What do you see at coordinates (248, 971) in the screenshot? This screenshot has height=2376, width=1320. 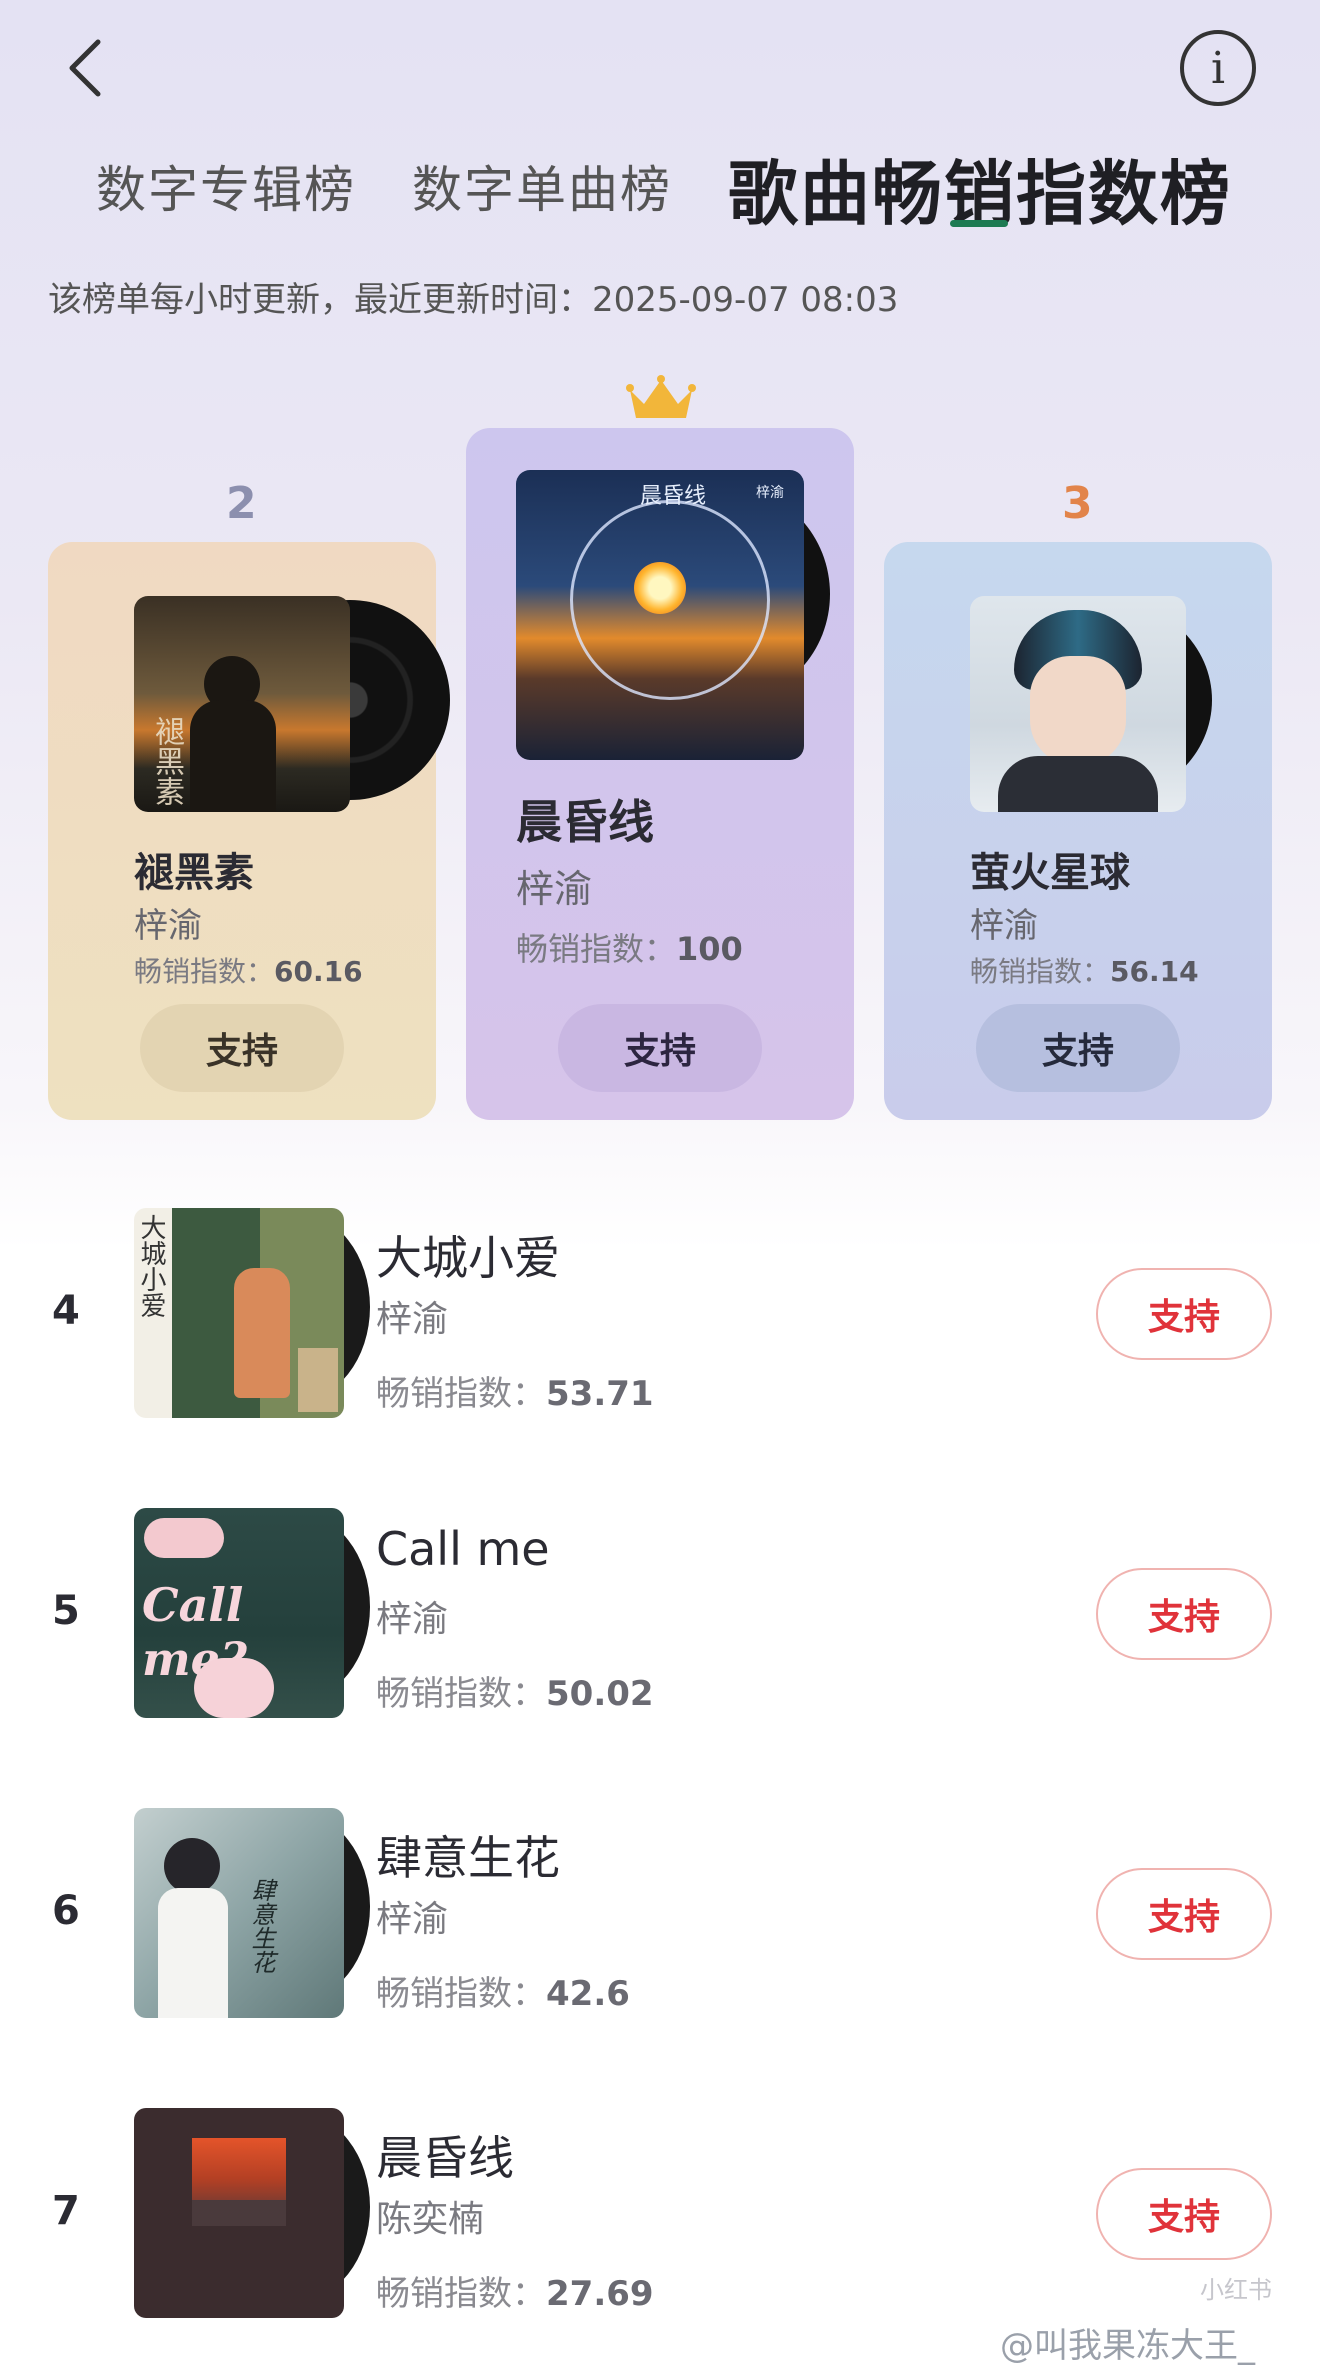 I see `sales-index: 畅销指数：60.16` at bounding box center [248, 971].